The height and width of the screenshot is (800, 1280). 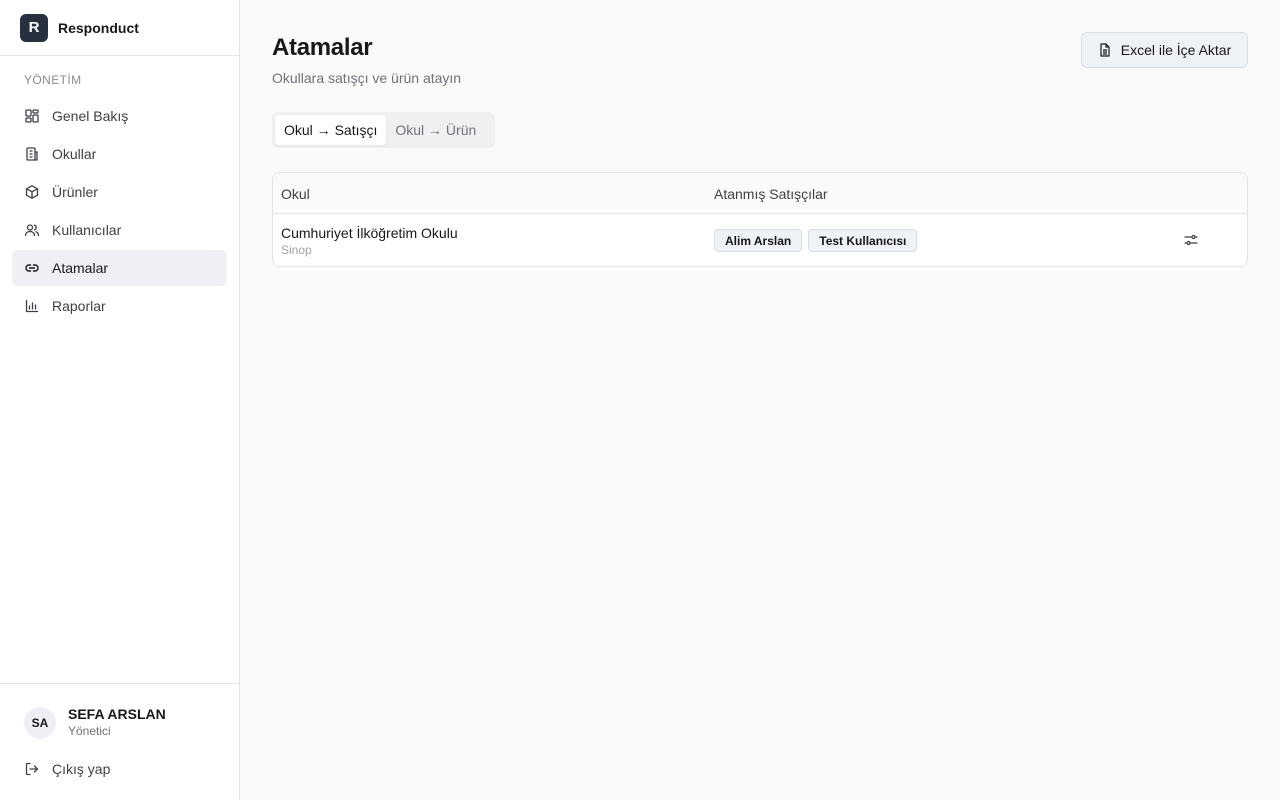 What do you see at coordinates (74, 154) in the screenshot?
I see `sidebar-item-label: Okullar` at bounding box center [74, 154].